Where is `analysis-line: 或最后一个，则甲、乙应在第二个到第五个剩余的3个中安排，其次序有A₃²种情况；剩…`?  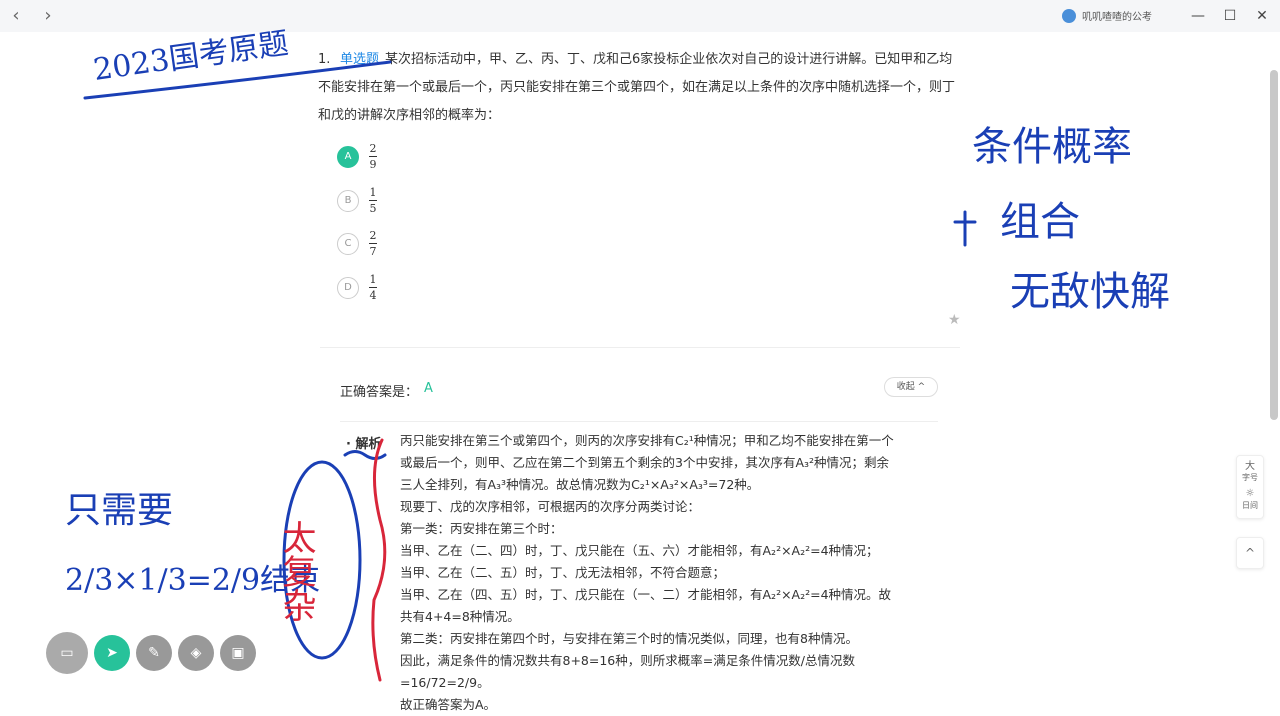
analysis-line: 或最后一个，则甲、乙应在第二个到第五个剩余的3个中安排，其次序有A₃²种情况；剩… is located at coordinates (645, 462).